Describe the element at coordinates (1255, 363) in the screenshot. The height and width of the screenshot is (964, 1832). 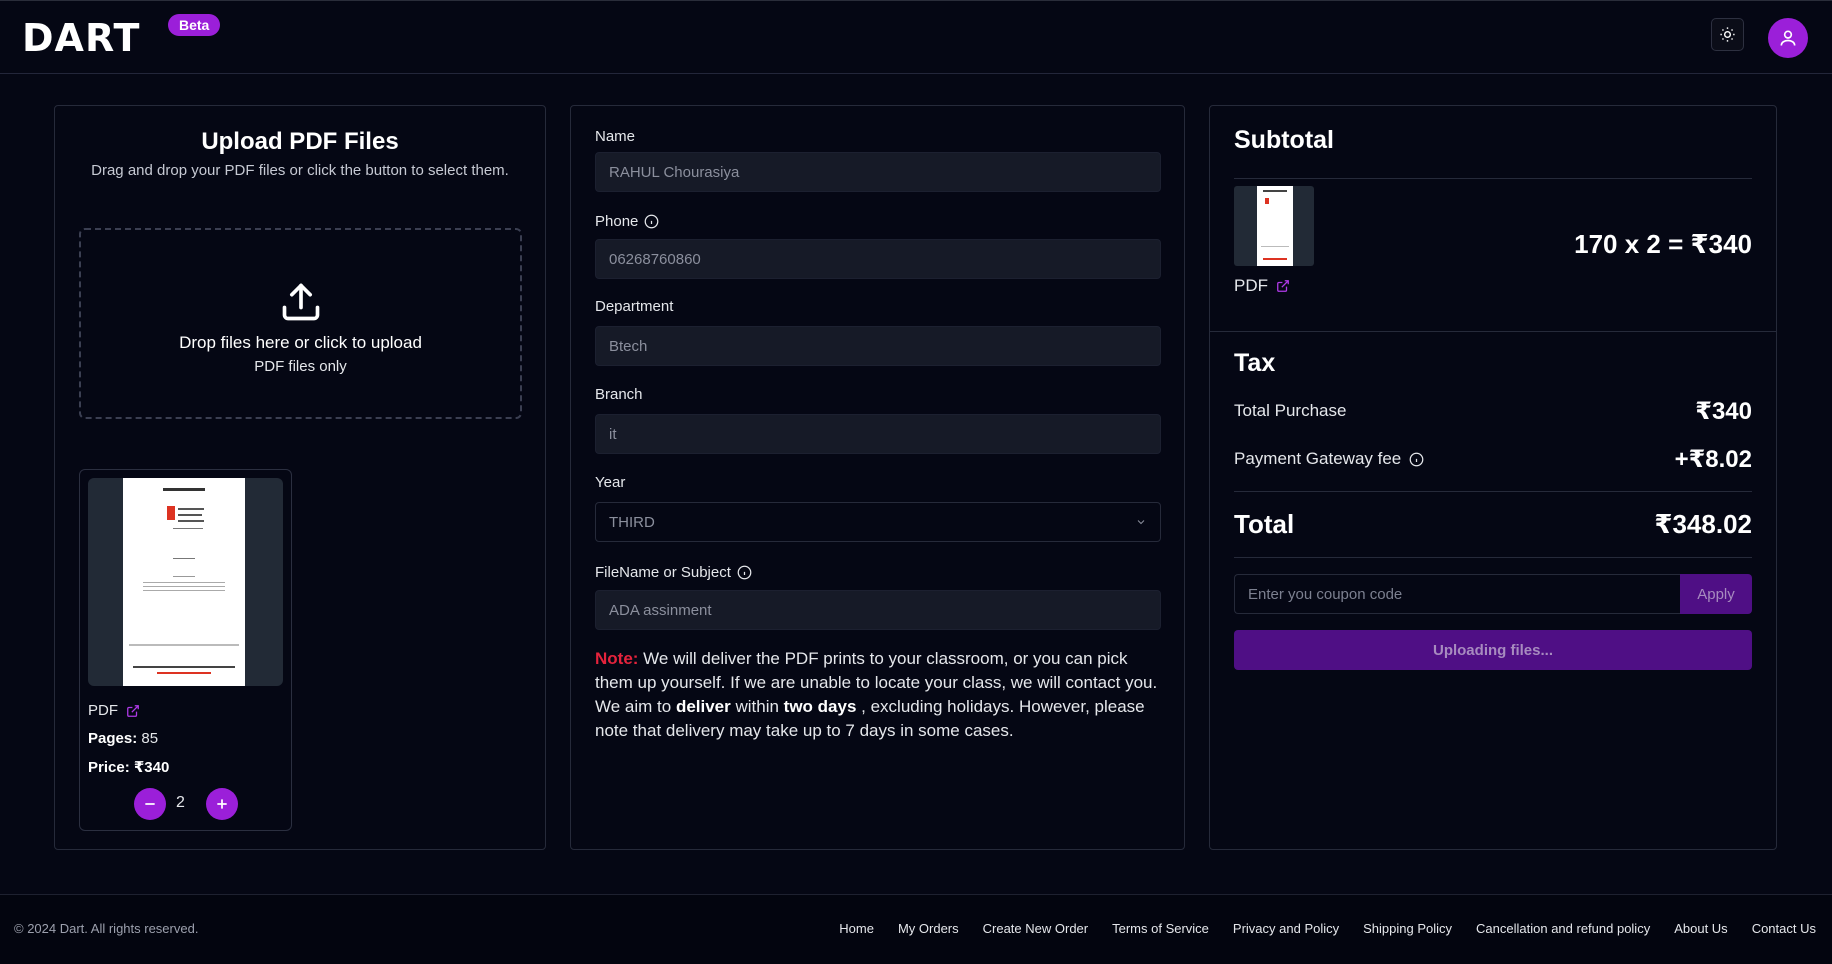
I see `tax-title: Tax` at that location.